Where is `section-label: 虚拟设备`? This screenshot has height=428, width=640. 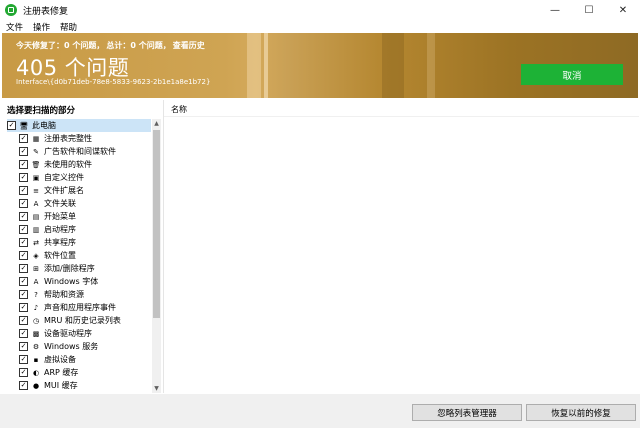 section-label: 虚拟设备 is located at coordinates (60, 359).